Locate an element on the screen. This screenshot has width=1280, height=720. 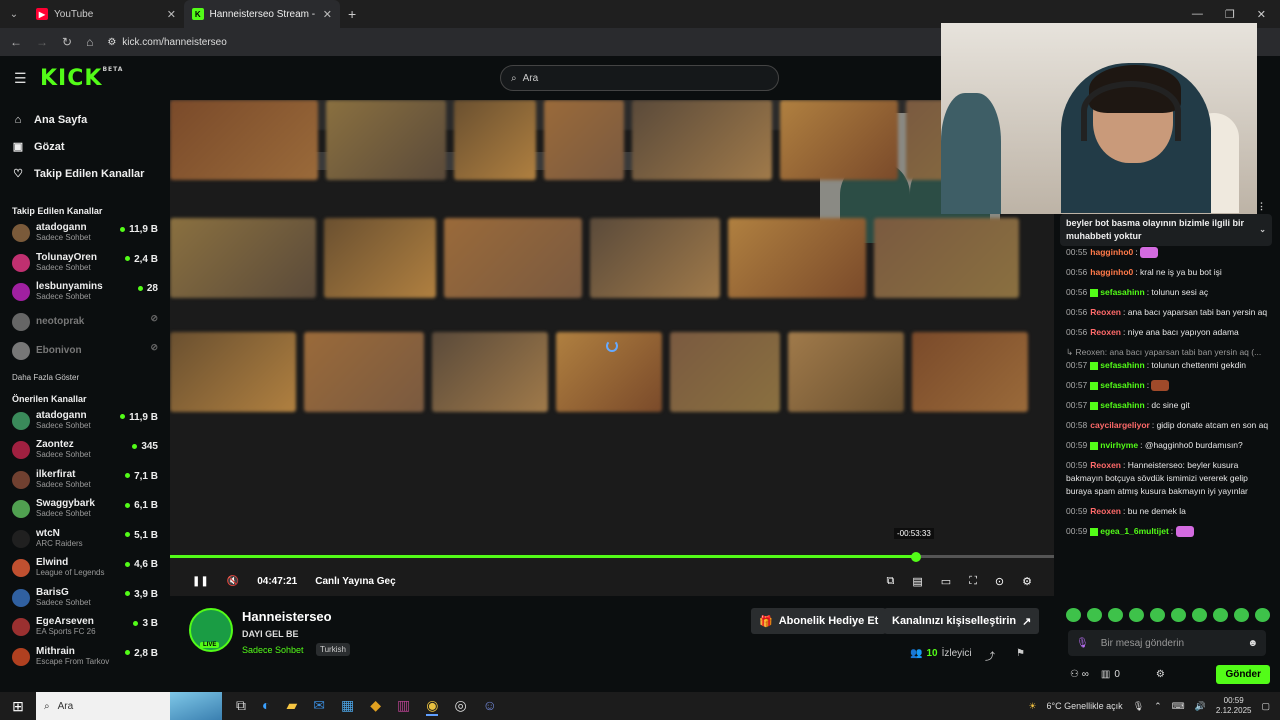
channel-row: Zaontez Sadece Sohbet 345 is located at coordinates (85, 451).